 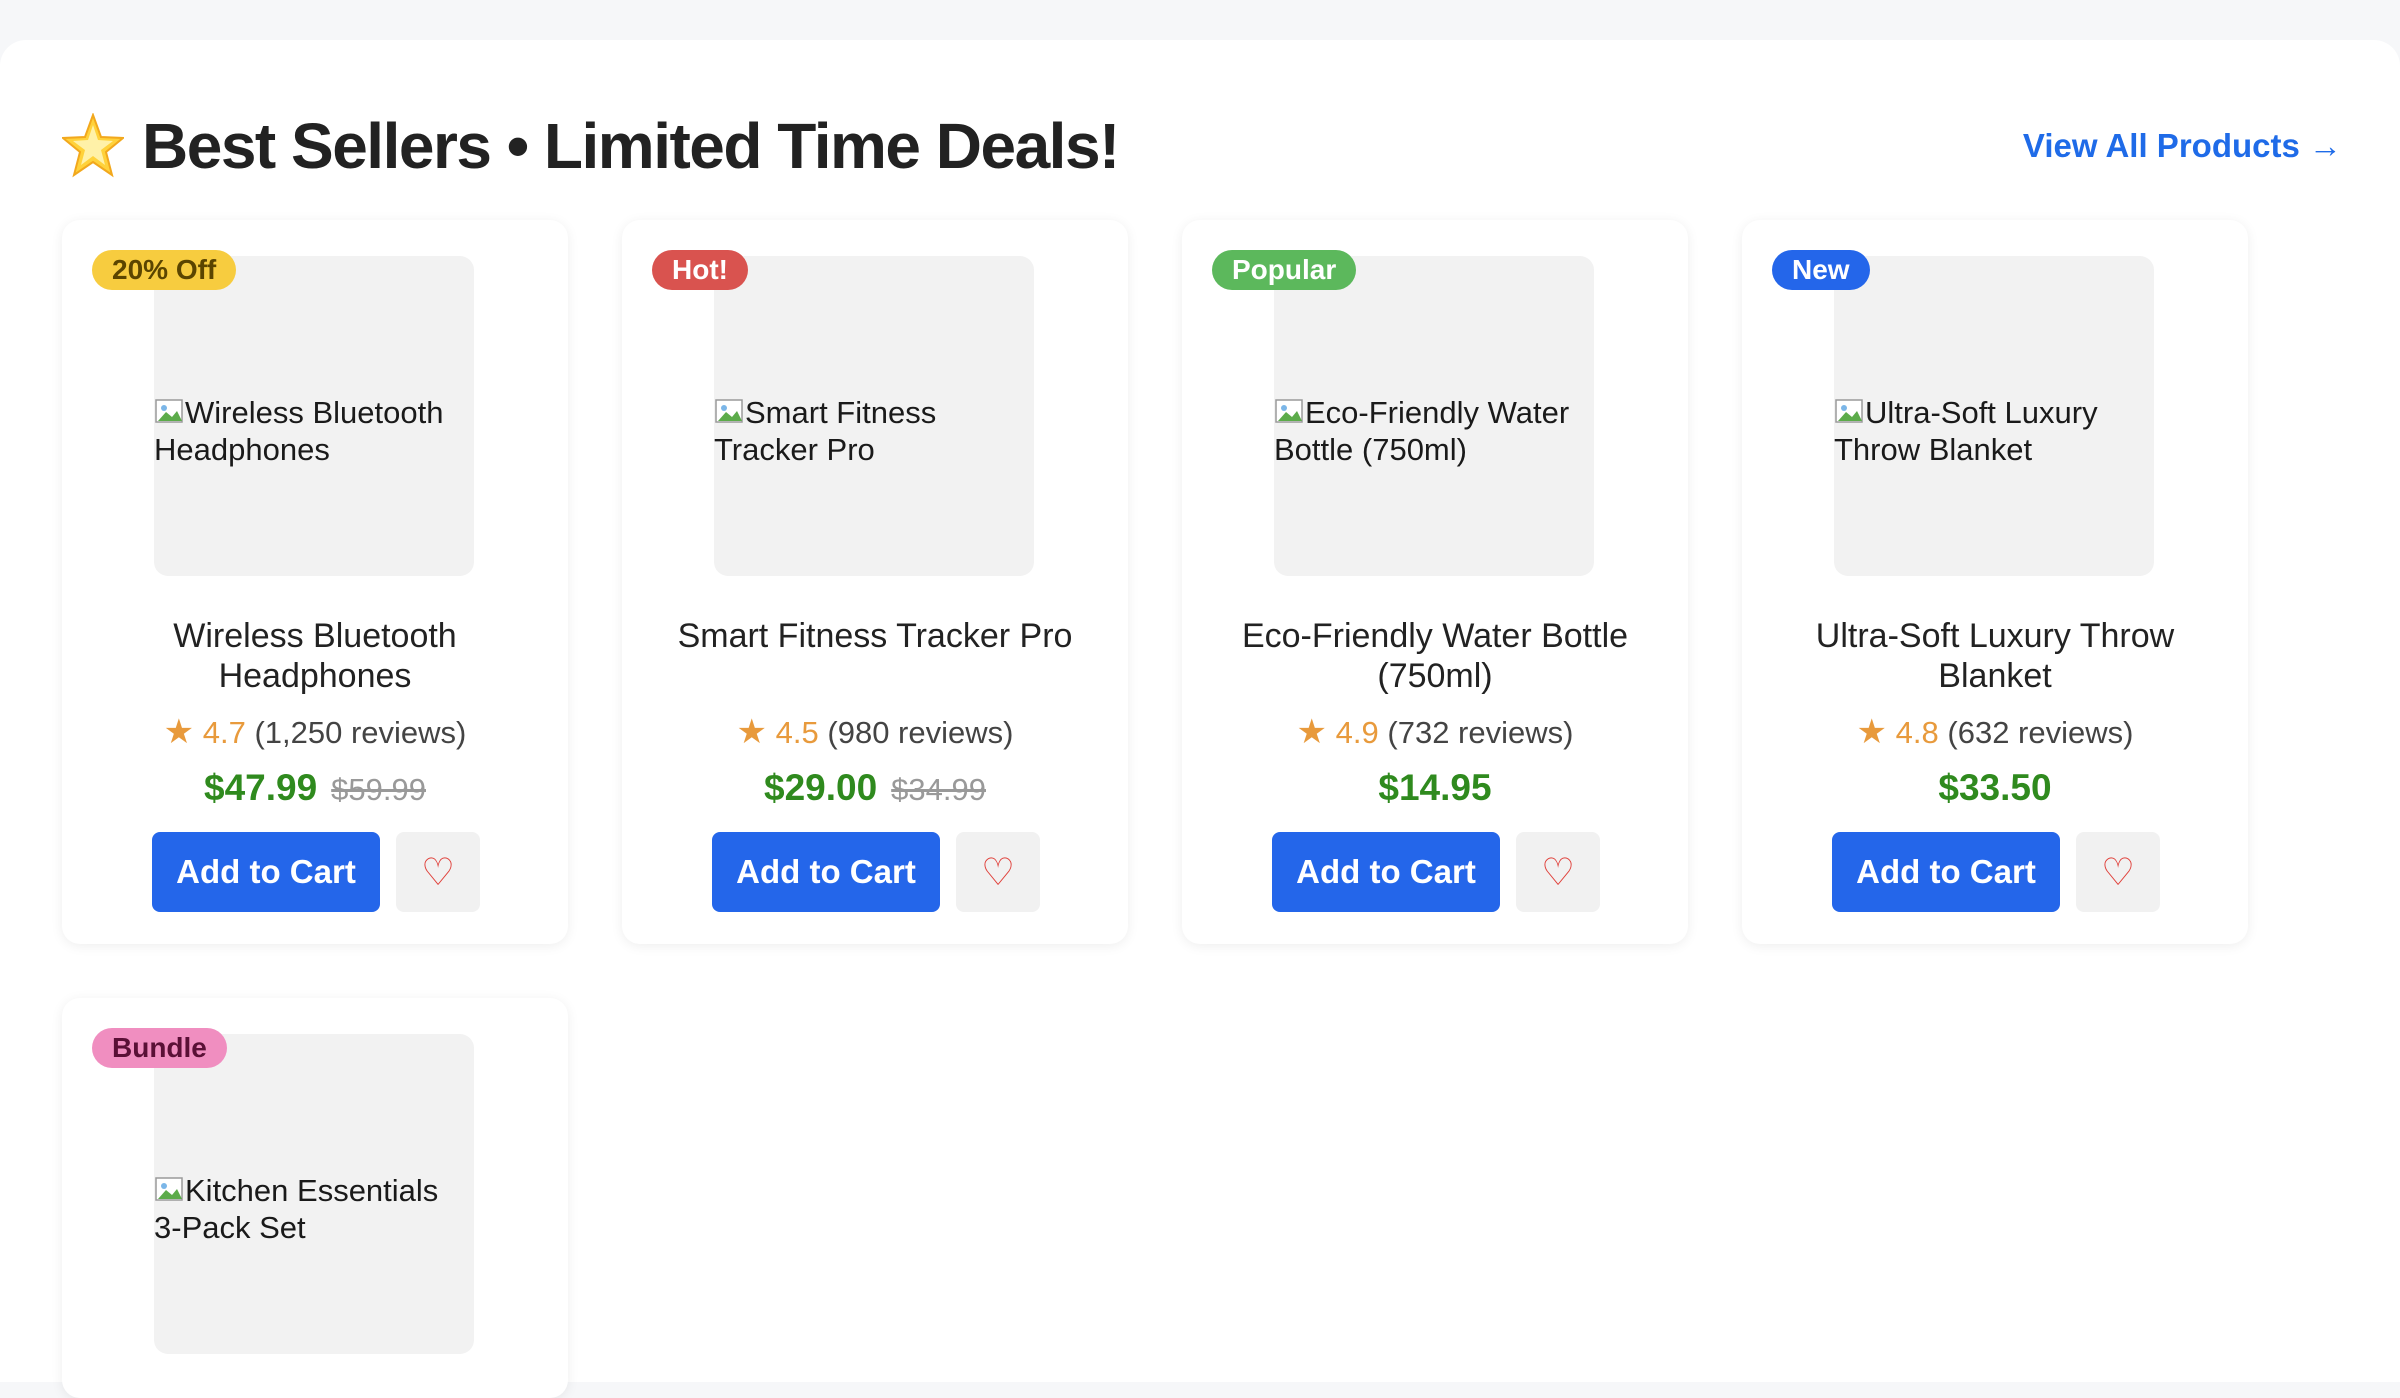 I want to click on product-rating: ★ 4.9 (732 reviews), so click(x=1435, y=732).